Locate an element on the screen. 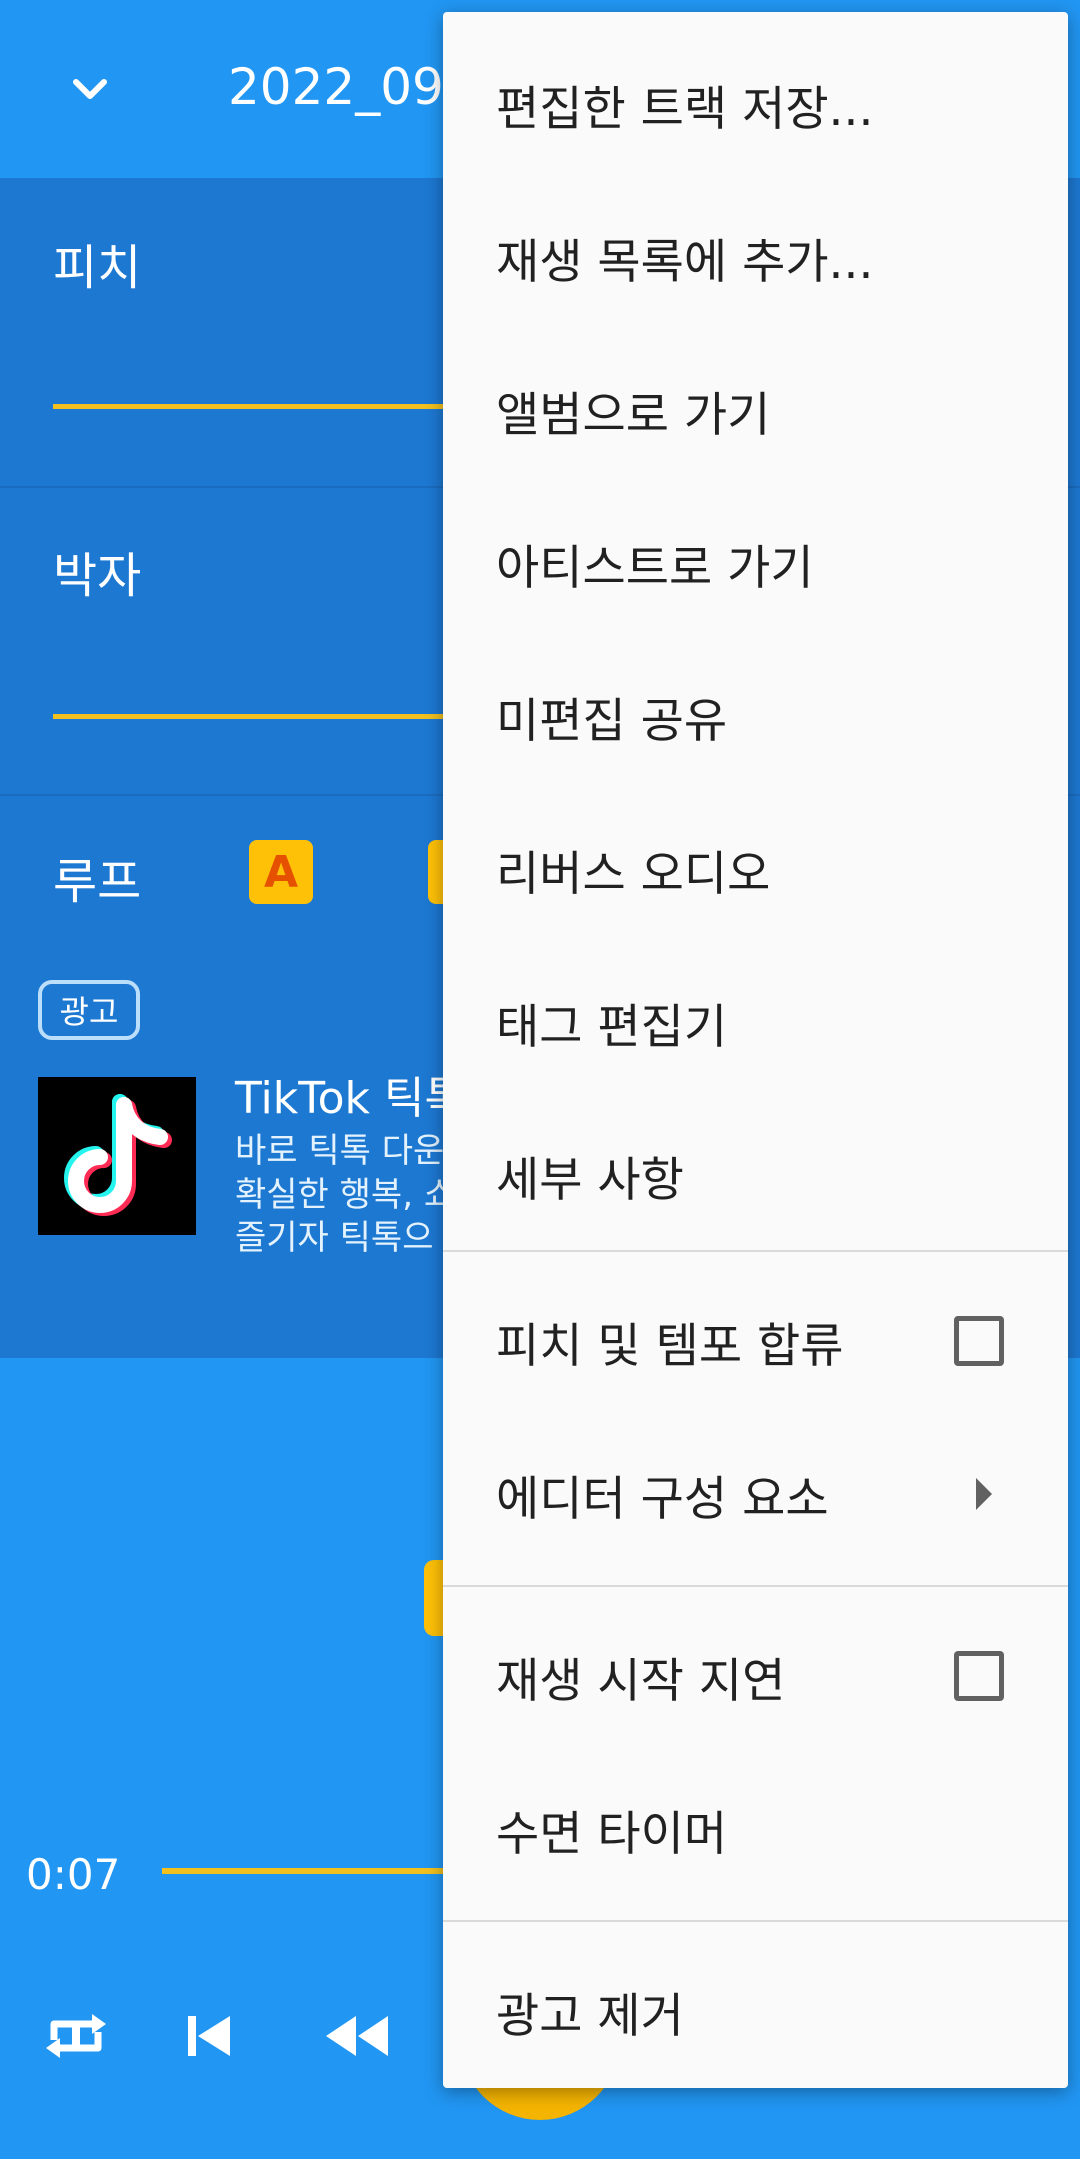 This screenshot has height=2159, width=1080. menu-item-go-to-album: 앨범으로 가기 is located at coordinates (755, 410).